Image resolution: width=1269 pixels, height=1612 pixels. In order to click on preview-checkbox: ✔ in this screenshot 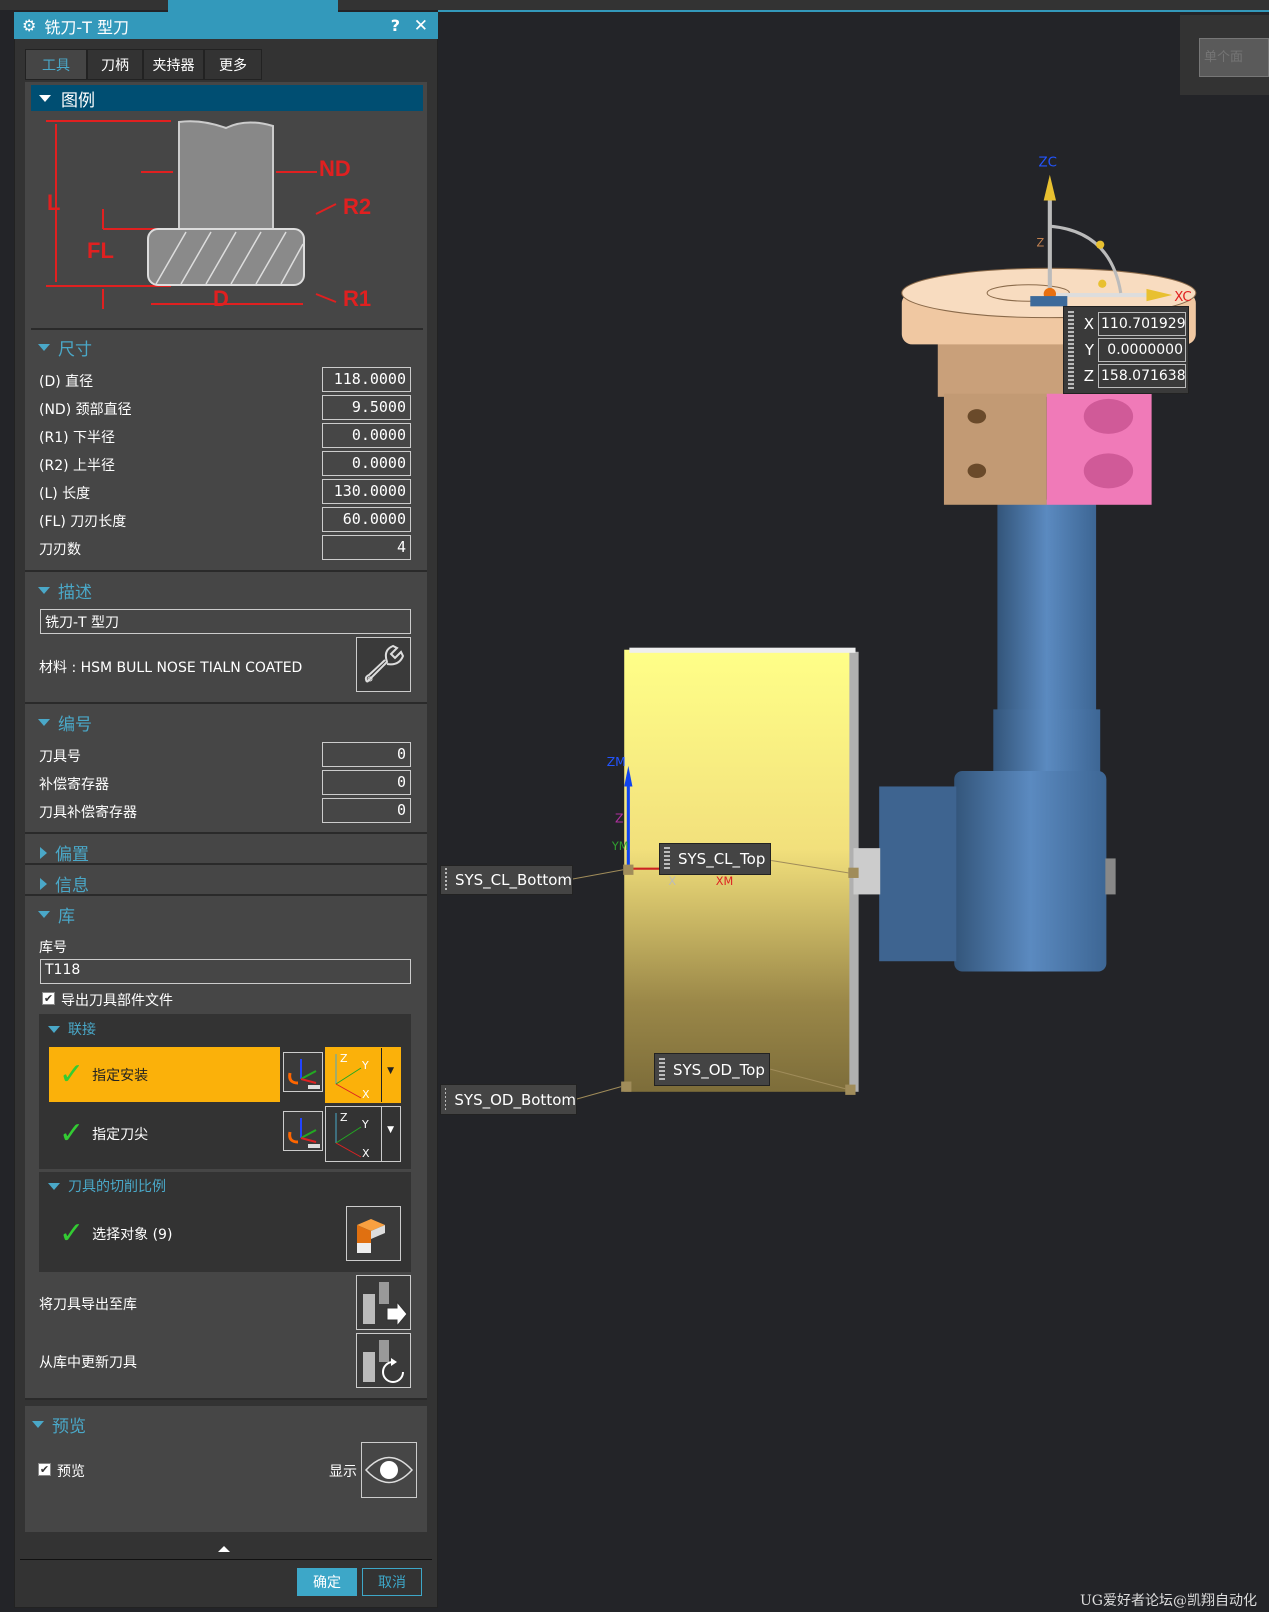, I will do `click(44, 1469)`.